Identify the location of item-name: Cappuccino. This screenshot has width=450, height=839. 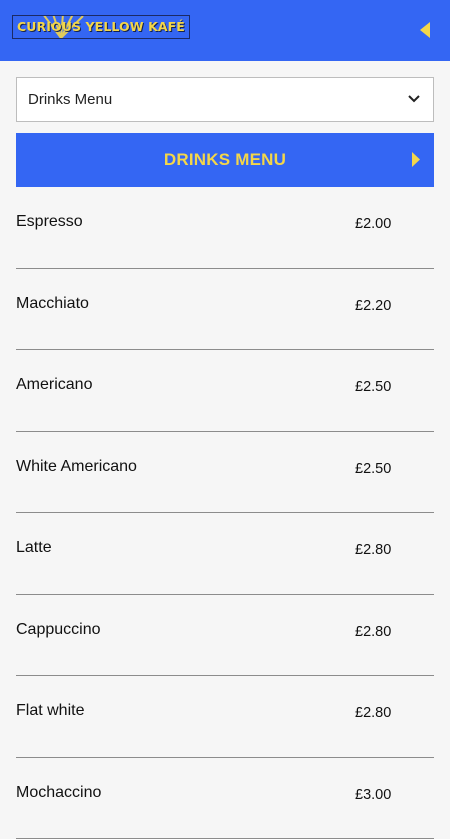
(58, 630).